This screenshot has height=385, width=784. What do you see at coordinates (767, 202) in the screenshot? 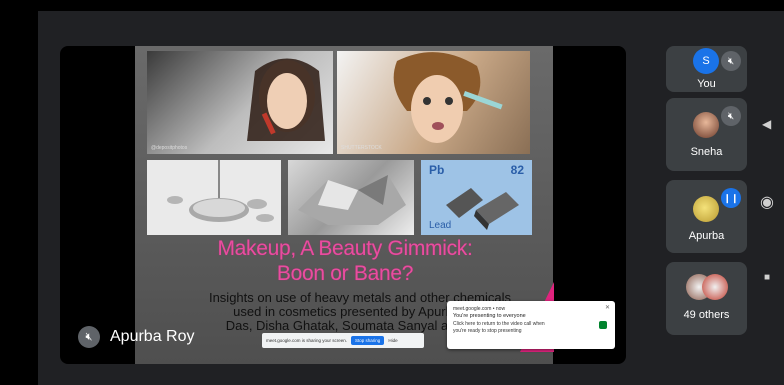
I see `home-icon: ◉` at bounding box center [767, 202].